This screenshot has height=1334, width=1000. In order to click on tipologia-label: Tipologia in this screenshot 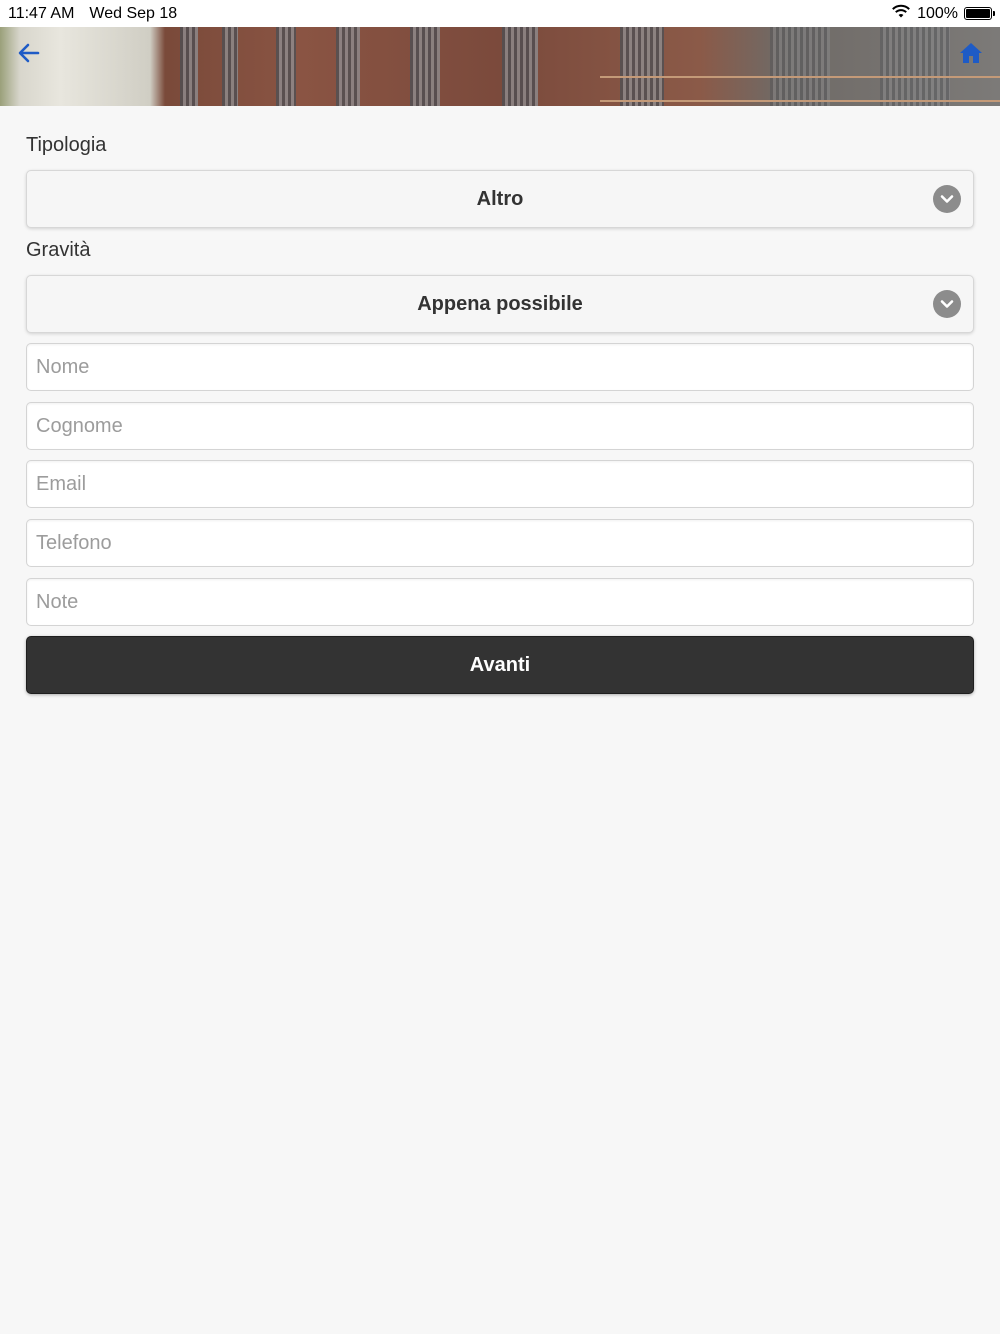, I will do `click(66, 145)`.